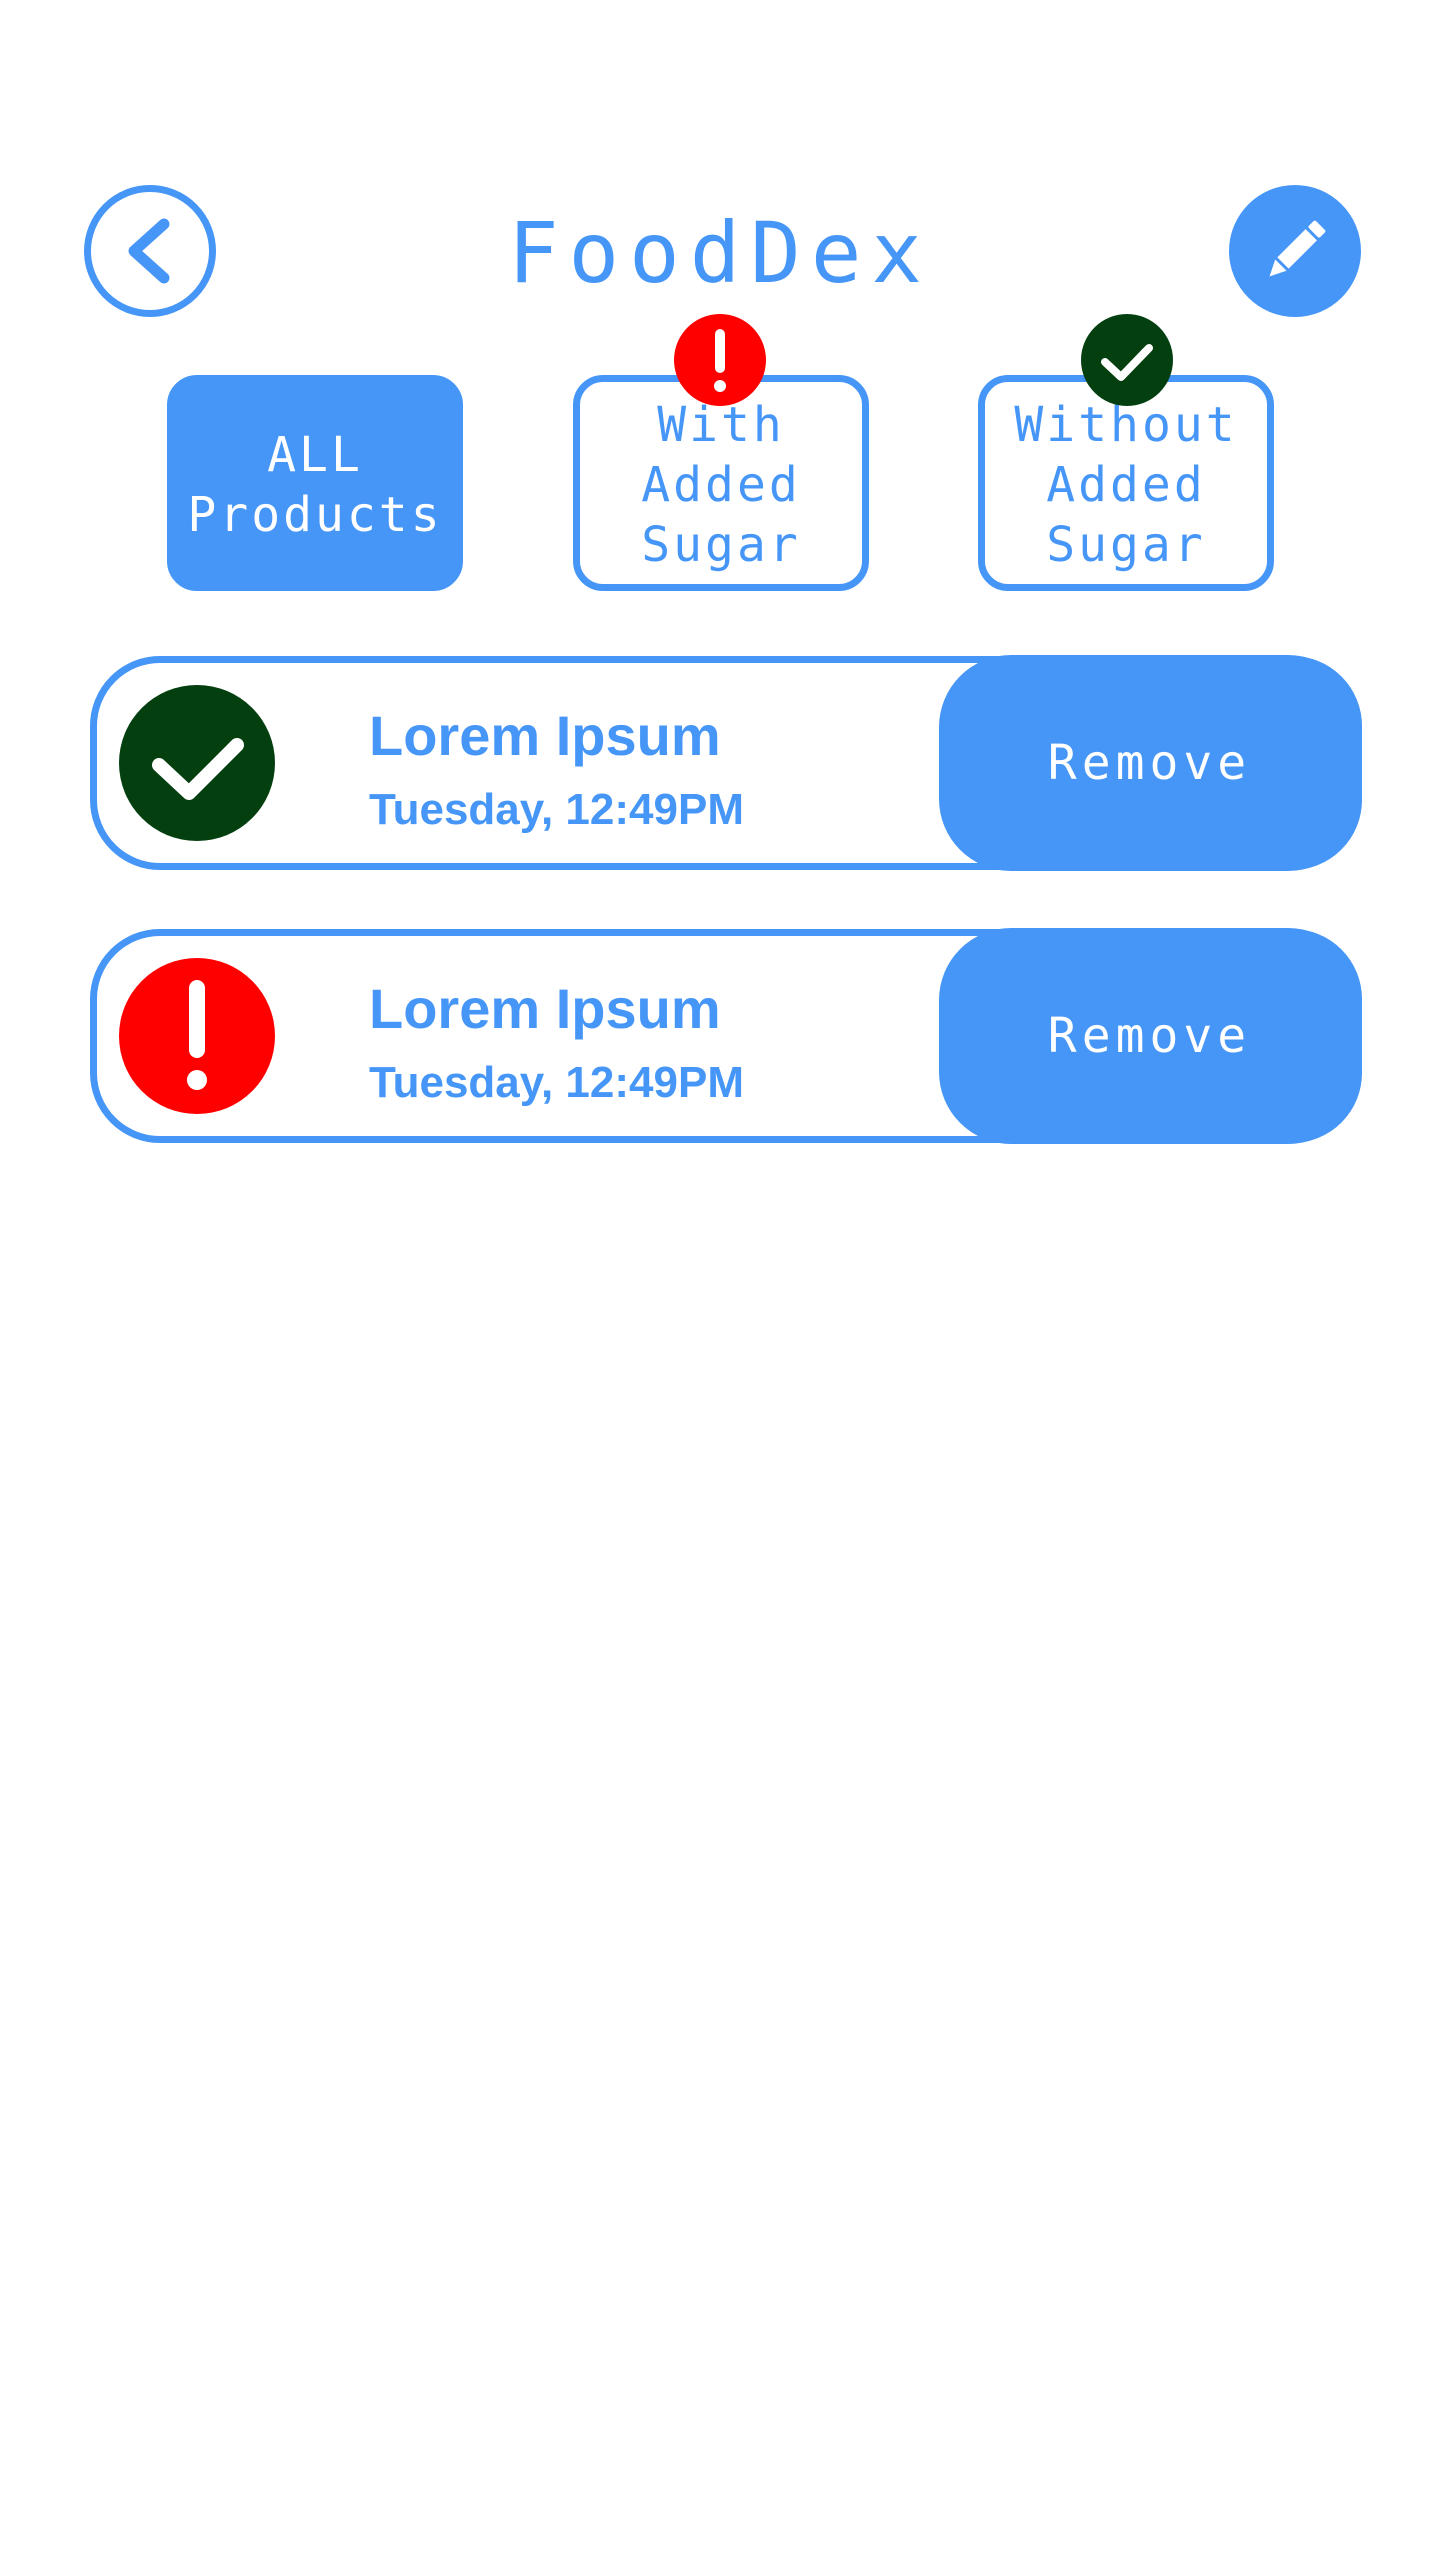 The height and width of the screenshot is (2560, 1440). I want to click on edit-button, so click(1295, 251).